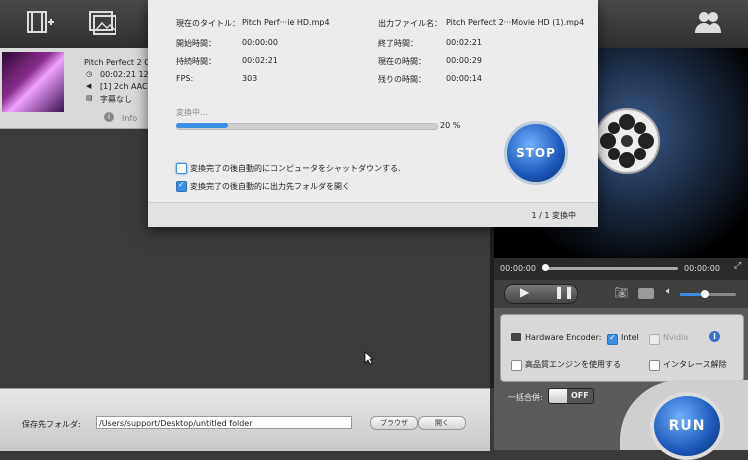 Image resolution: width=748 pixels, height=460 pixels. What do you see at coordinates (224, 422) in the screenshot?
I see `output-folder-input: /Users/support/Desktop/untitled folder` at bounding box center [224, 422].